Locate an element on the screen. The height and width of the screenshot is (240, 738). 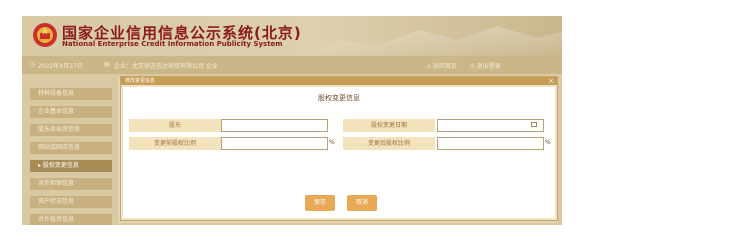
dialog-header: 修改变更信息 × is located at coordinates (339, 81).